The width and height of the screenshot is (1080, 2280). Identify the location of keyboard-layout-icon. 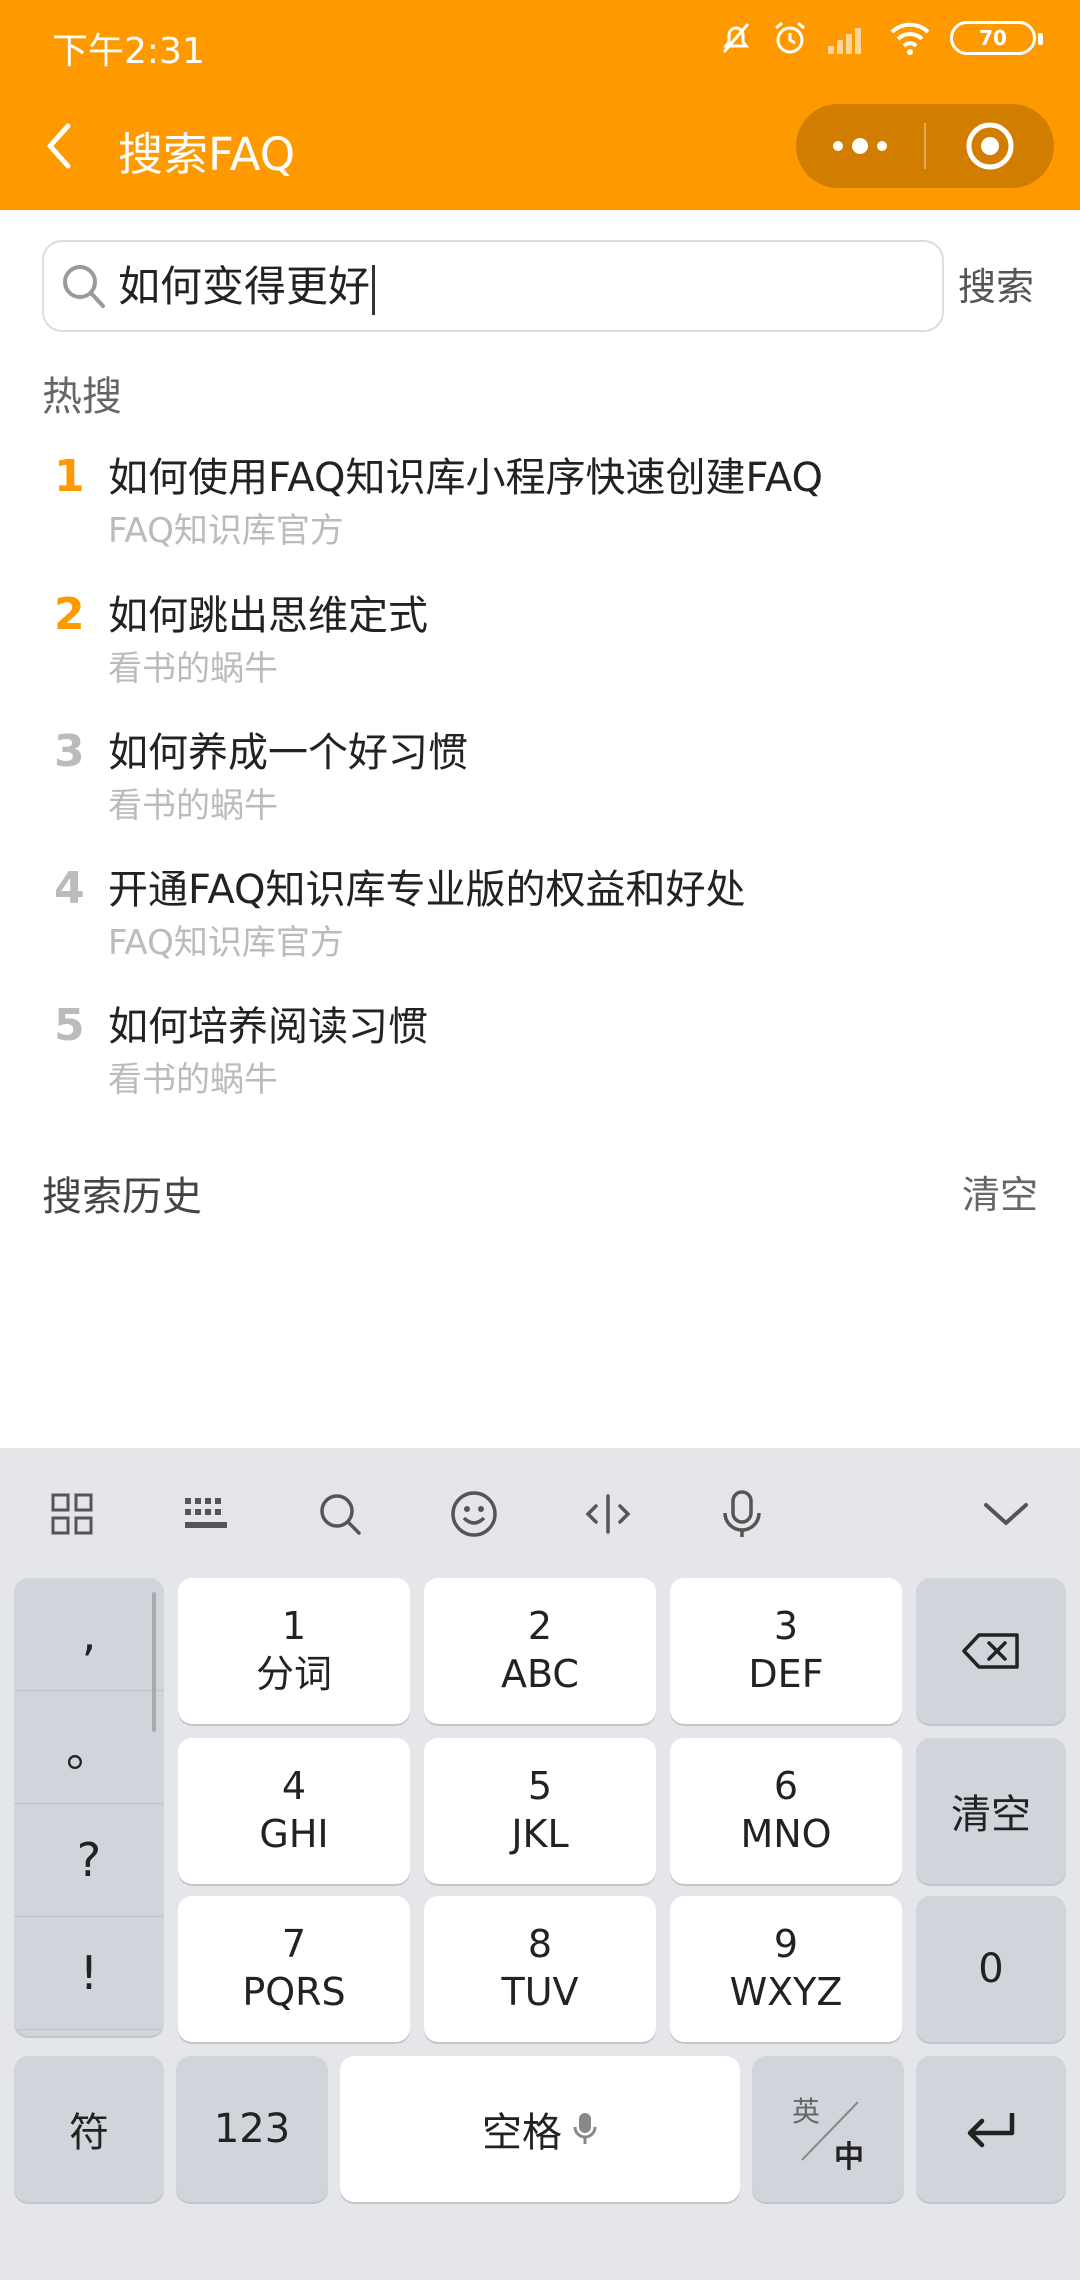
(206, 1514).